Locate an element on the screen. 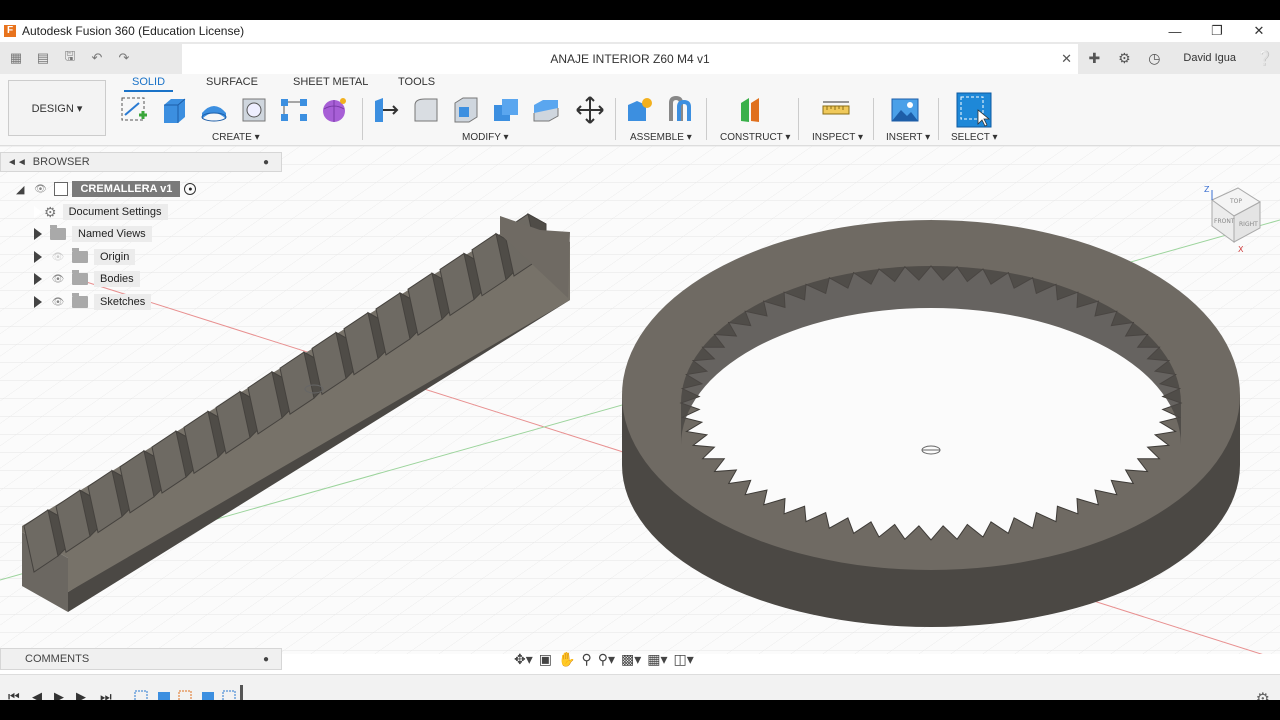 The image size is (1280, 720). create-sketch-icon is located at coordinates (134, 110).